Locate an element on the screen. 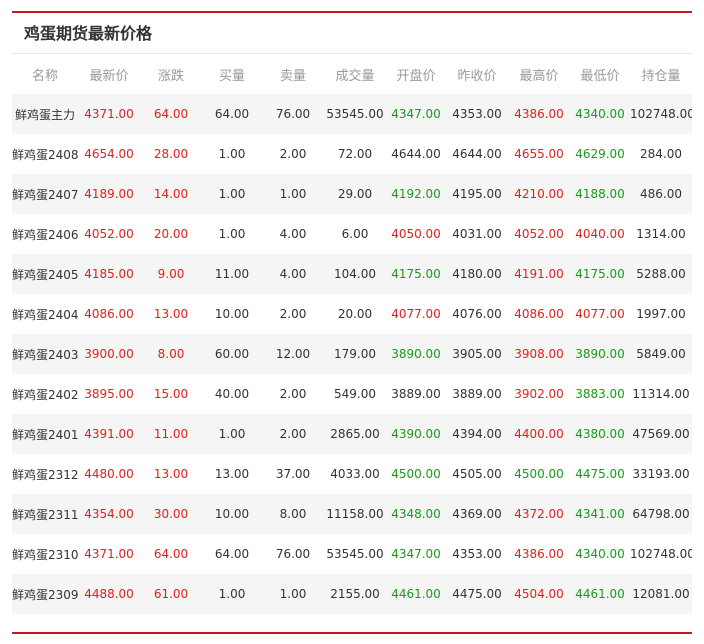 This screenshot has width=704, height=644. cell-name: 鲜鸡蛋2403 is located at coordinates (45, 354).